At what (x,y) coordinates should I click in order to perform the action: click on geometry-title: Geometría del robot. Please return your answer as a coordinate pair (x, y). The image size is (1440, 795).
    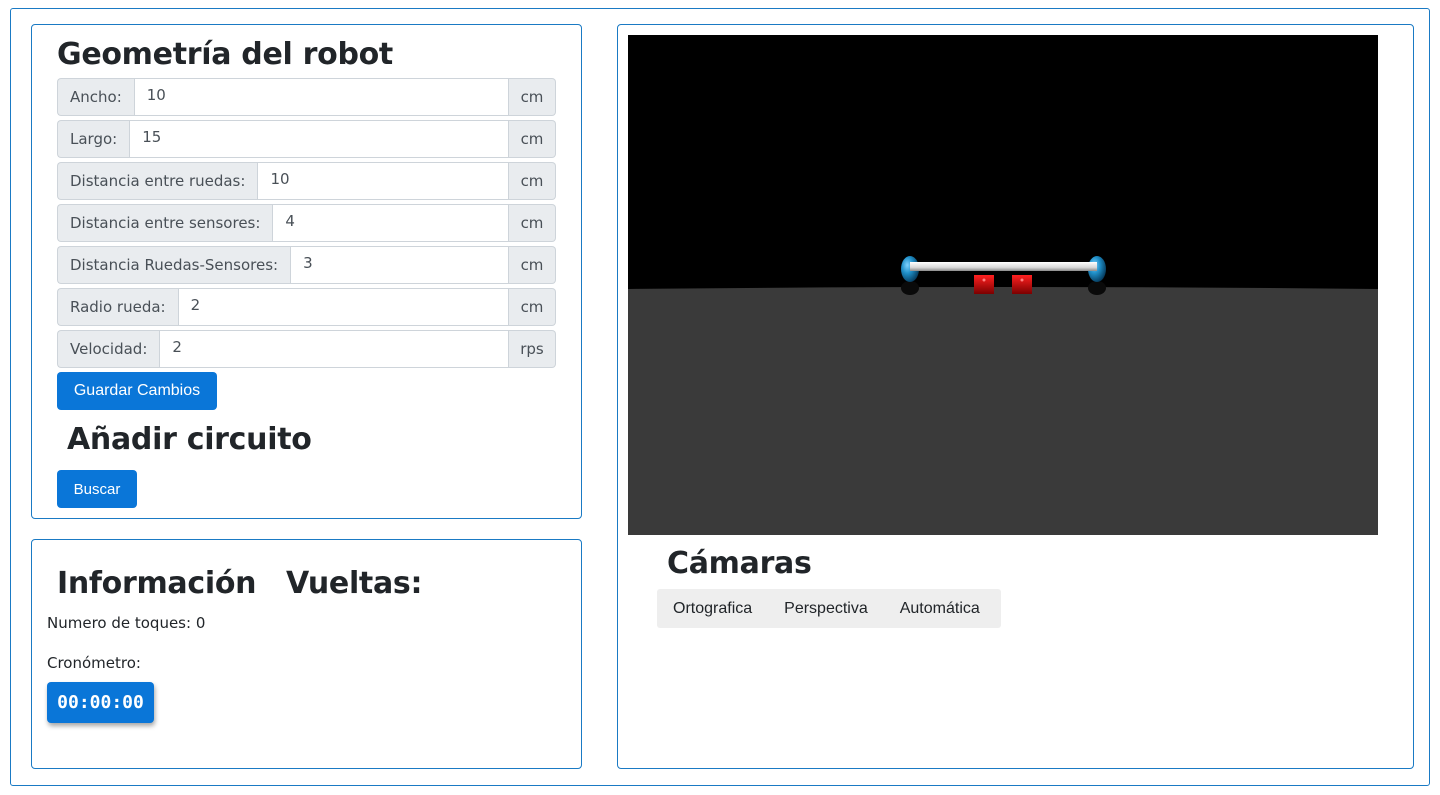
    Looking at the image, I should click on (225, 54).